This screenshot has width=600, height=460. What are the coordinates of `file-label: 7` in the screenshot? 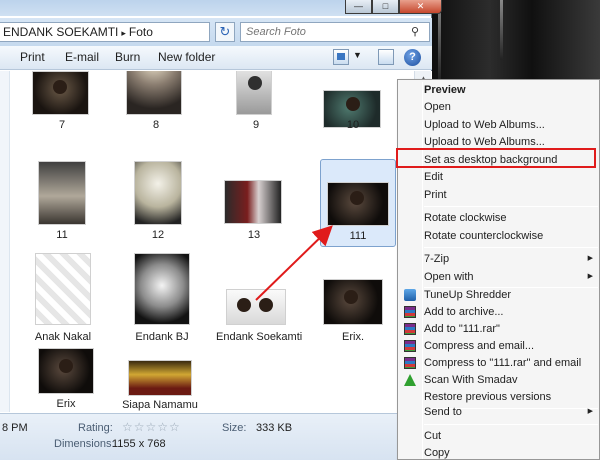 It's located at (62, 125).